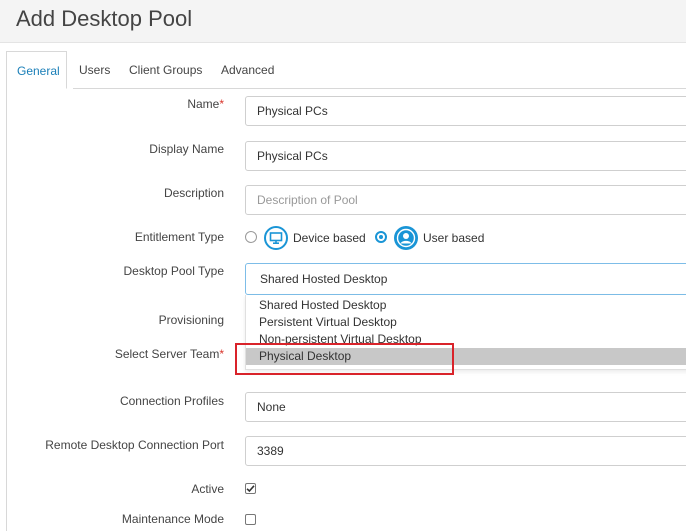 The height and width of the screenshot is (531, 686). I want to click on monitor-icon, so click(276, 238).